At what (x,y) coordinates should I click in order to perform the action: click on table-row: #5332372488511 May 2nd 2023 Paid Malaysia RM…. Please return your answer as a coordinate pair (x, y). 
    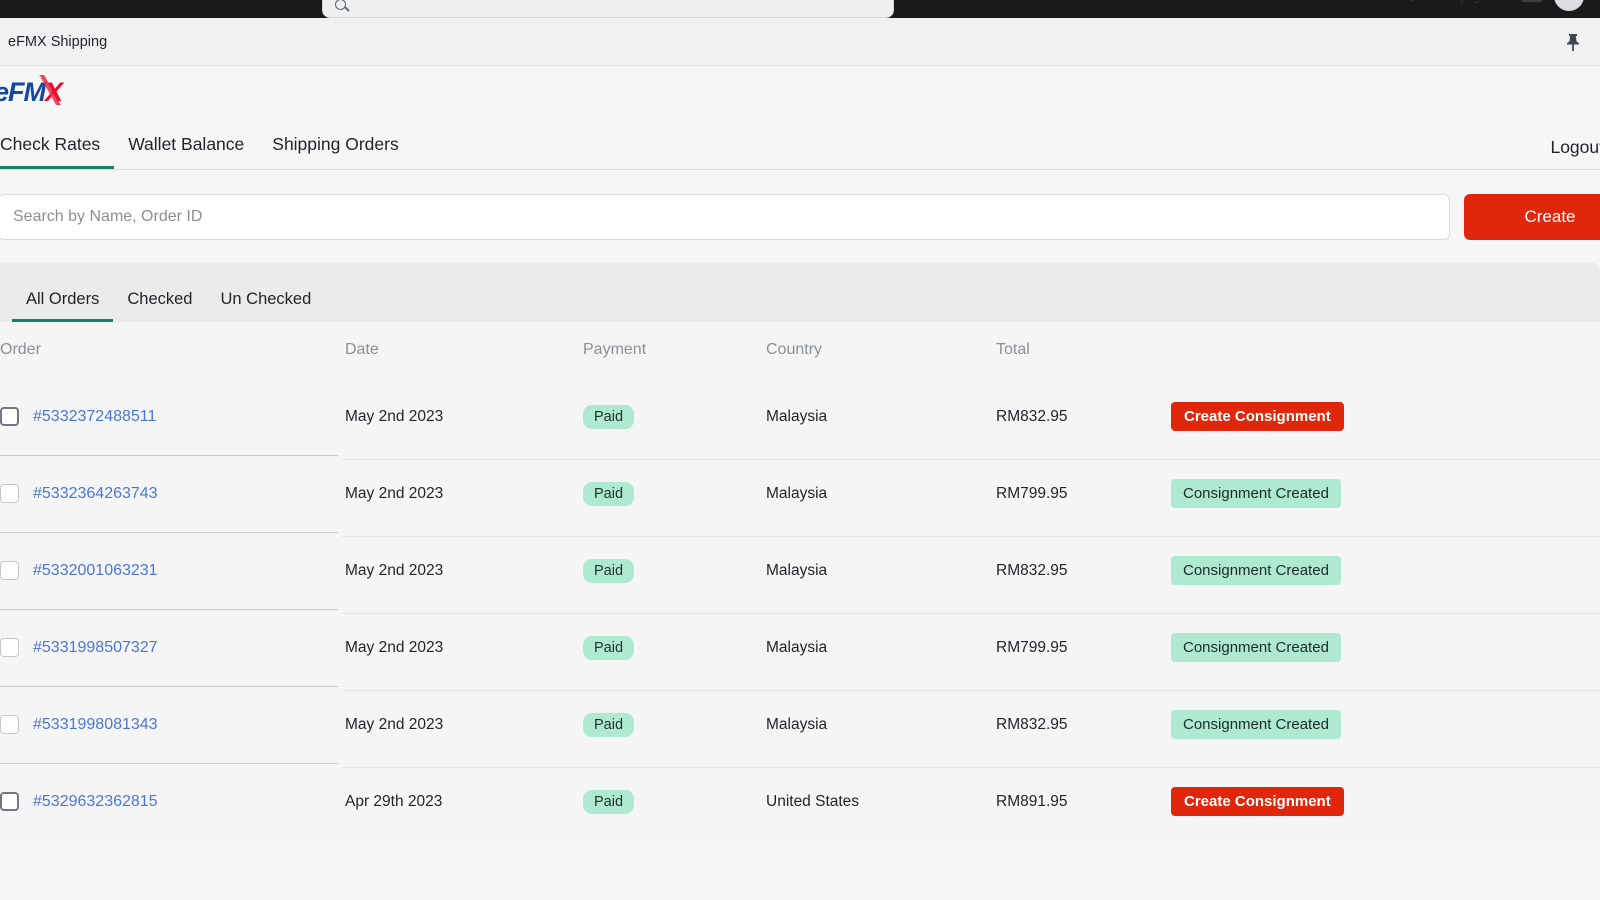
    Looking at the image, I should click on (800, 416).